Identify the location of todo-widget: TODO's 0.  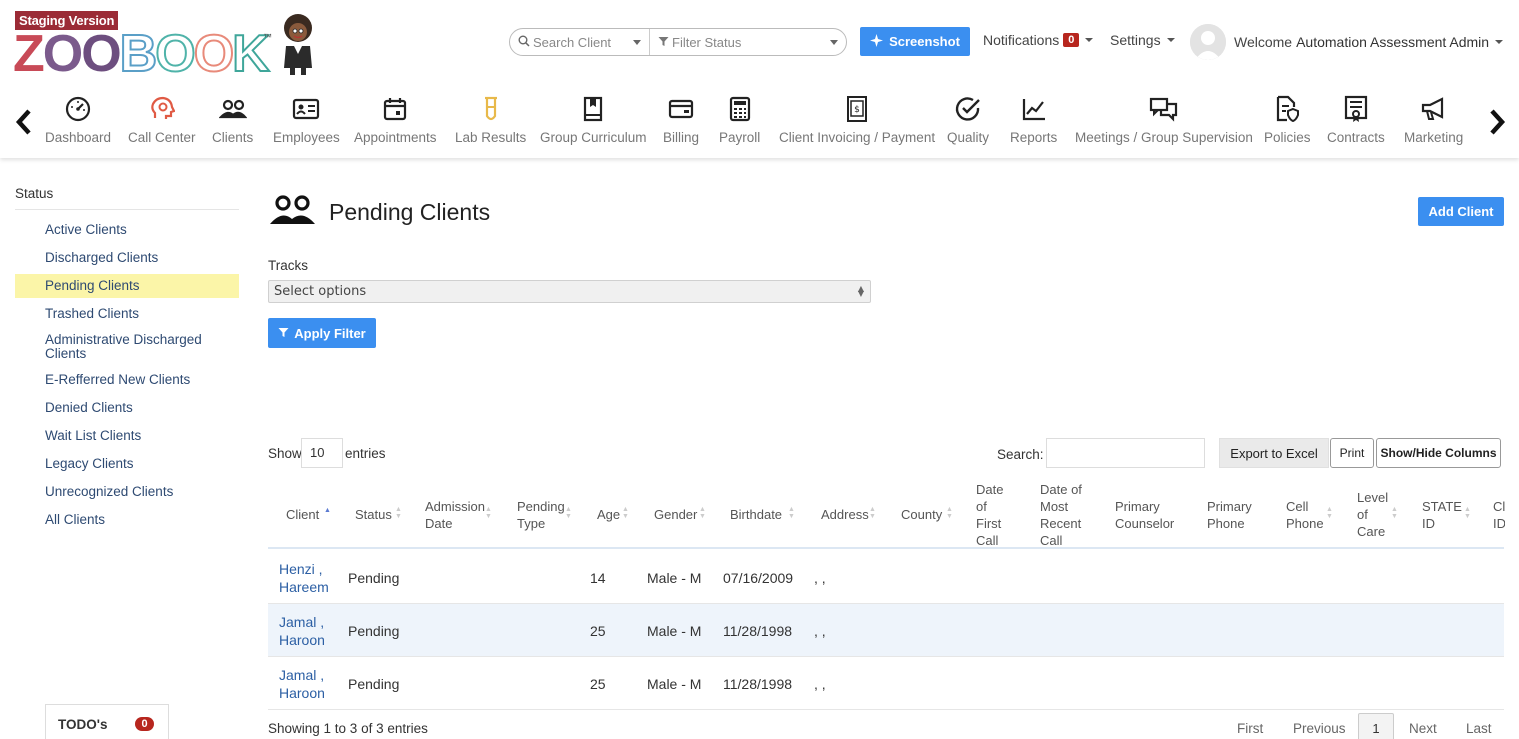
(107, 721).